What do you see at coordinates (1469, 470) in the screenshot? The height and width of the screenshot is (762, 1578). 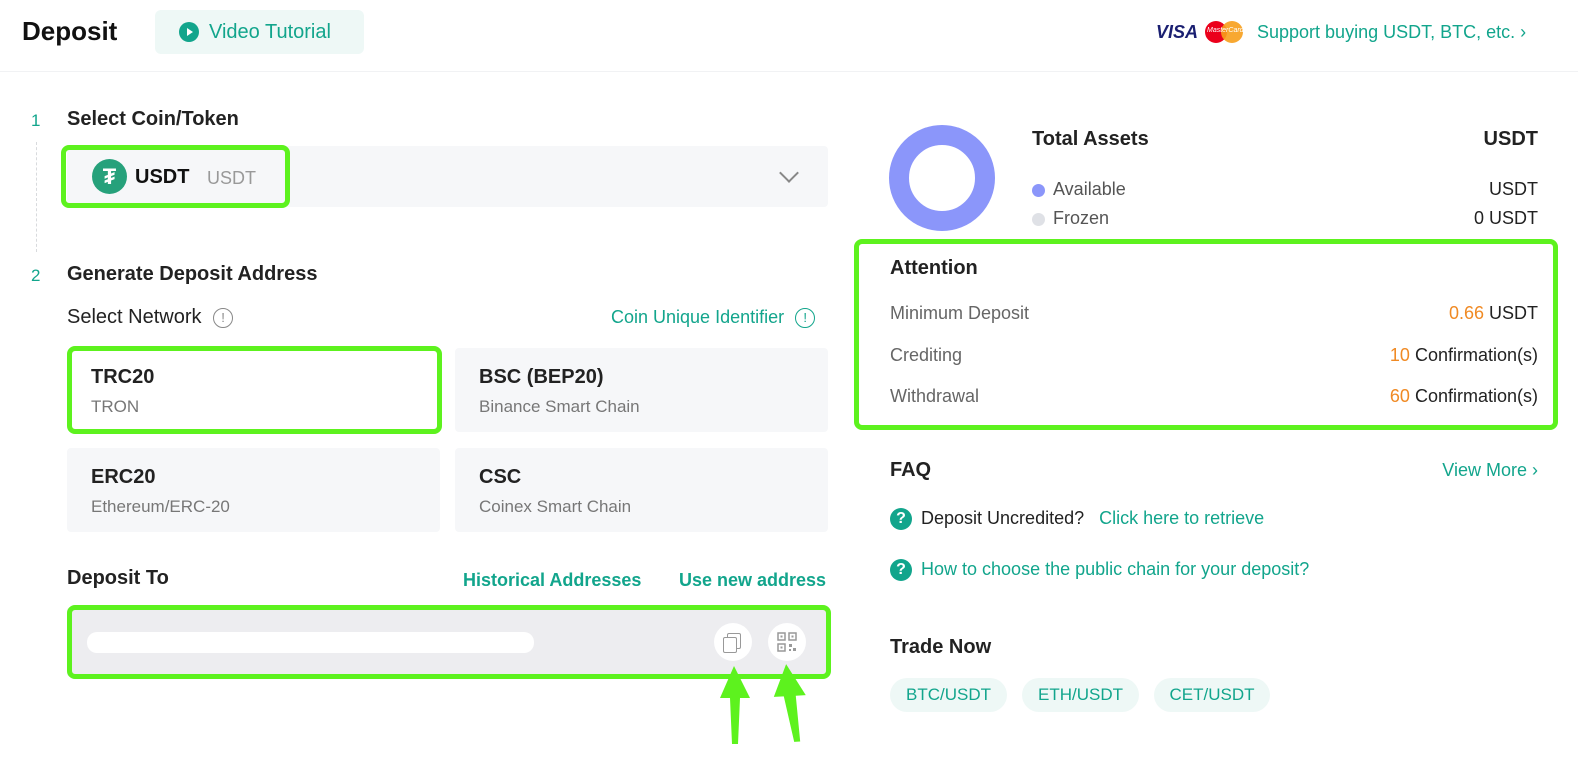 I see `view-more-link: View More ›` at bounding box center [1469, 470].